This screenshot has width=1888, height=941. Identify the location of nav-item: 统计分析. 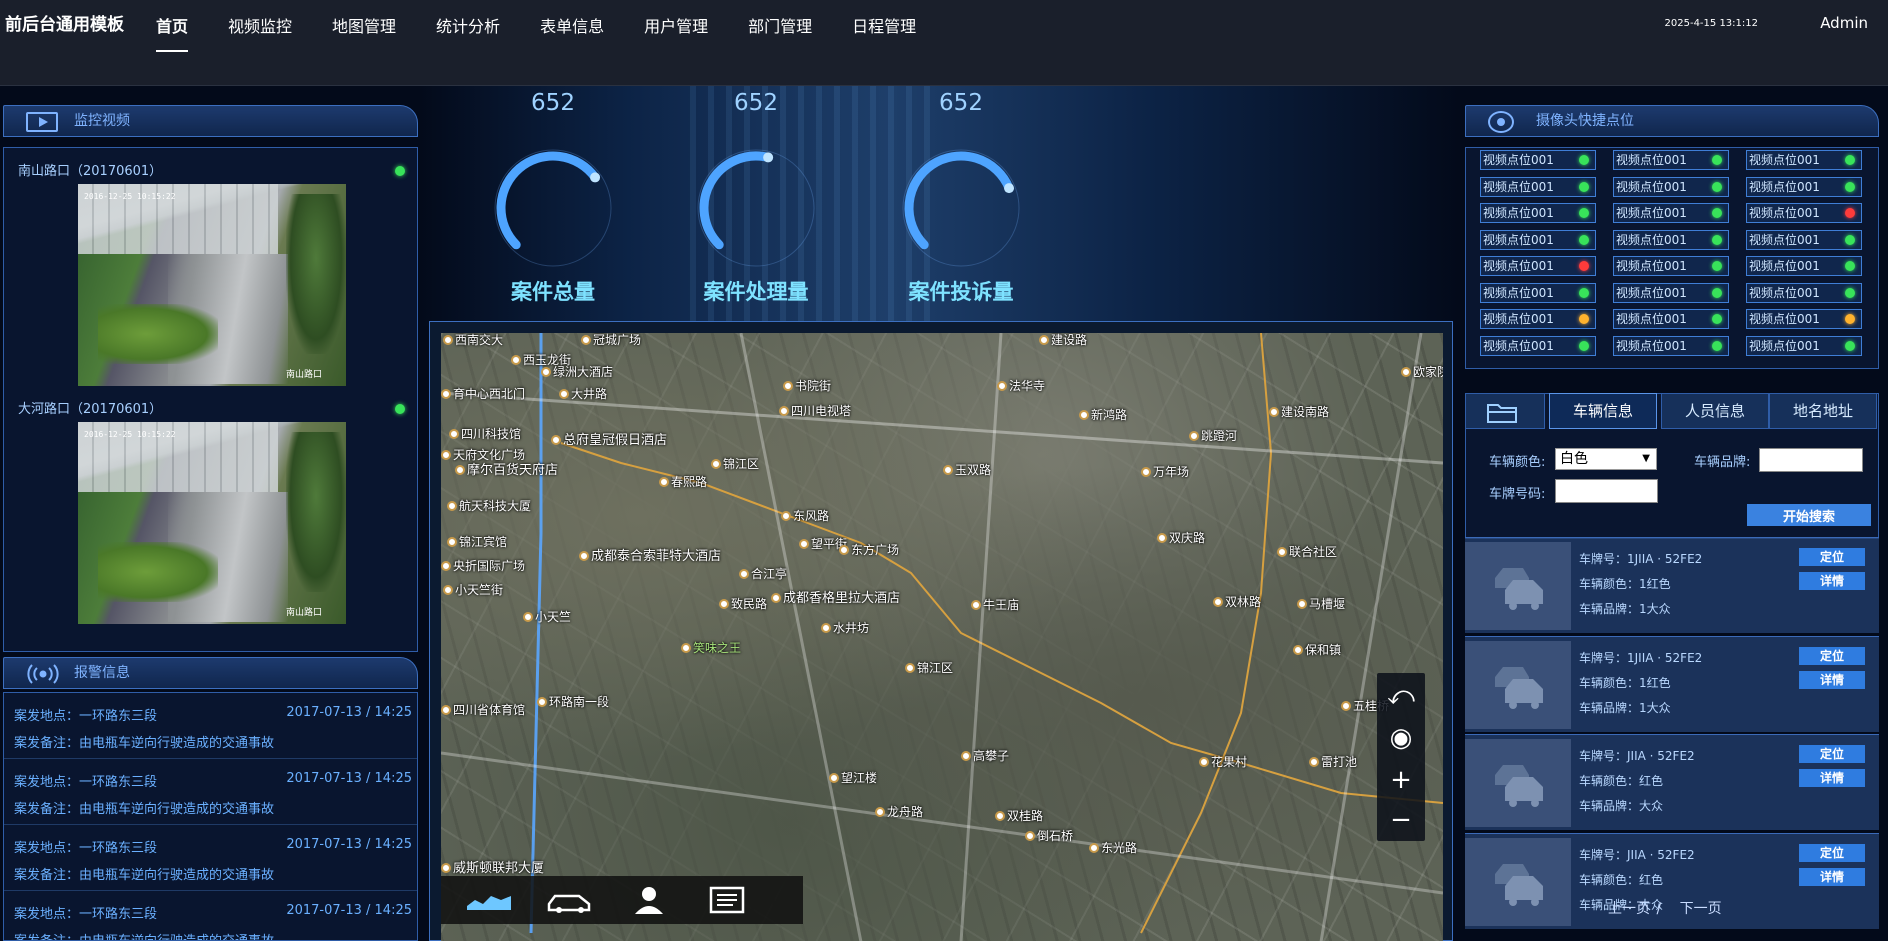
(468, 27).